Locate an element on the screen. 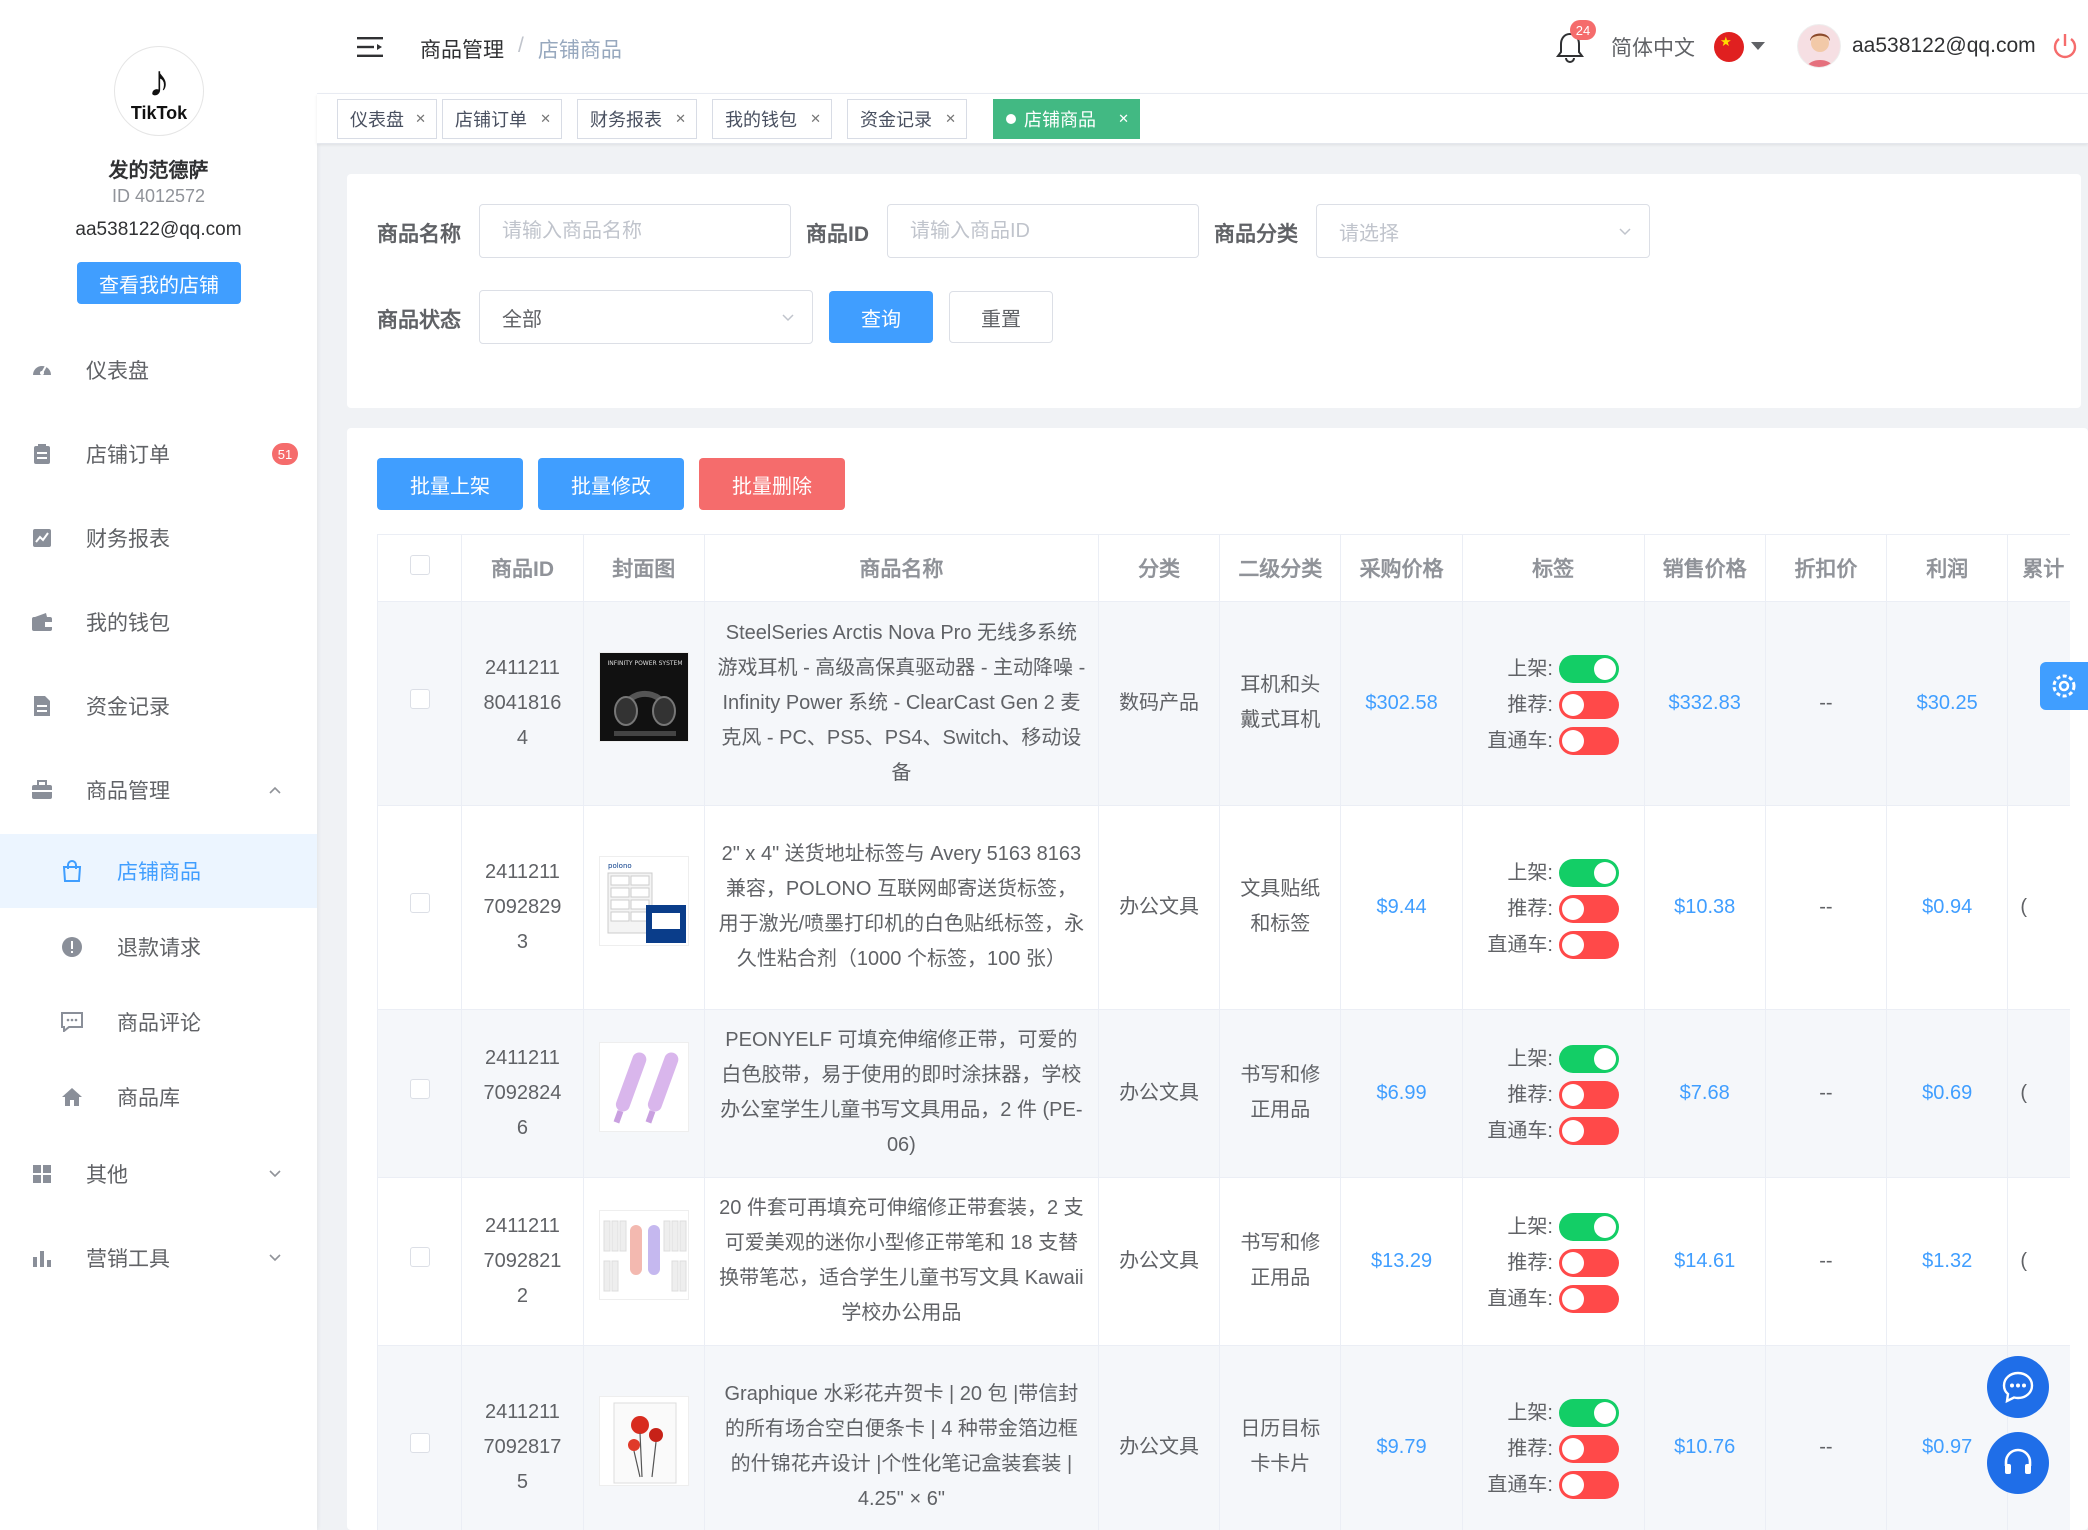 This screenshot has width=2088, height=1530. chat-button is located at coordinates (2018, 1387).